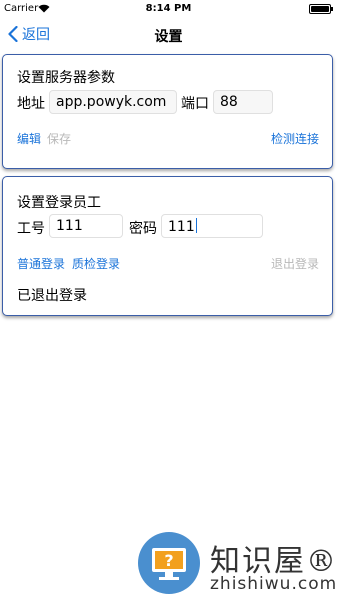 This screenshot has height=600, width=337. What do you see at coordinates (86, 226) in the screenshot?
I see `employee-id-field: 111` at bounding box center [86, 226].